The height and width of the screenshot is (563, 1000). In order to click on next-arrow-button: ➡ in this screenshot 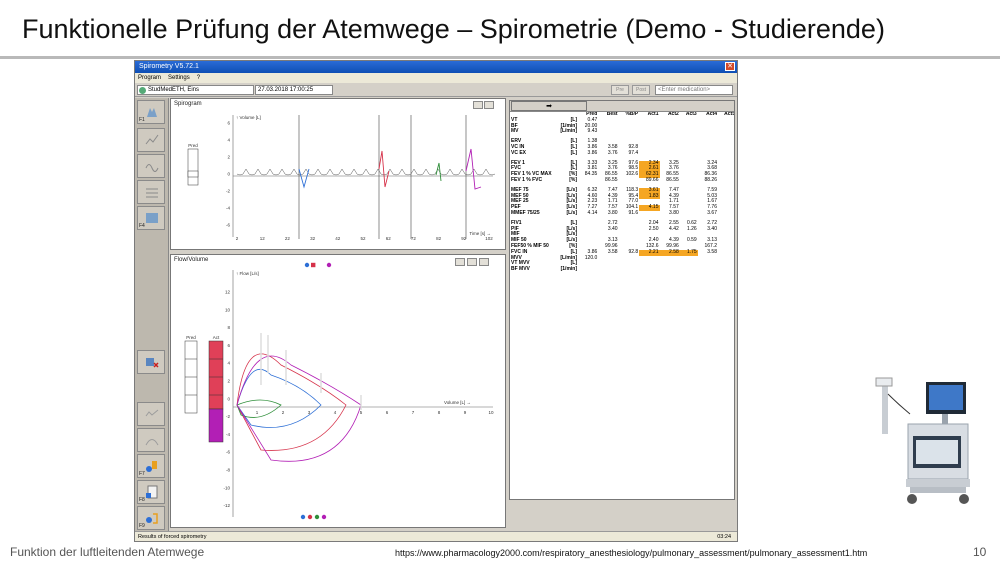, I will do `click(549, 106)`.